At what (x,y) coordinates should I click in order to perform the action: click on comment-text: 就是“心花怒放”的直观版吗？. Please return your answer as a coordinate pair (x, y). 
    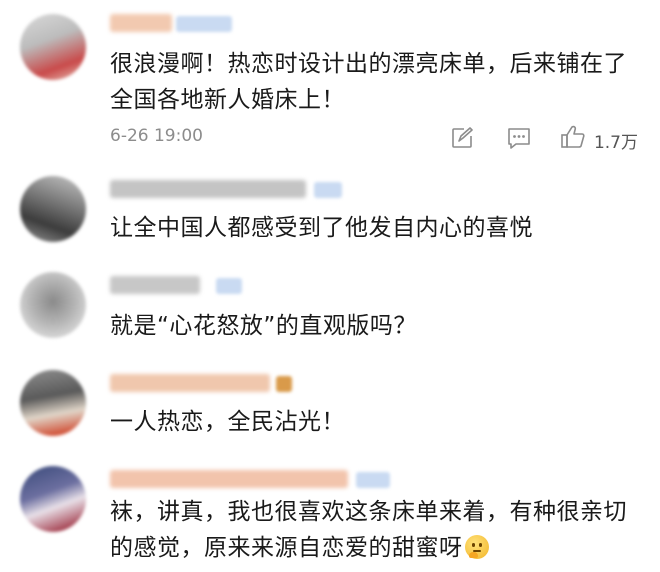
    Looking at the image, I should click on (263, 326).